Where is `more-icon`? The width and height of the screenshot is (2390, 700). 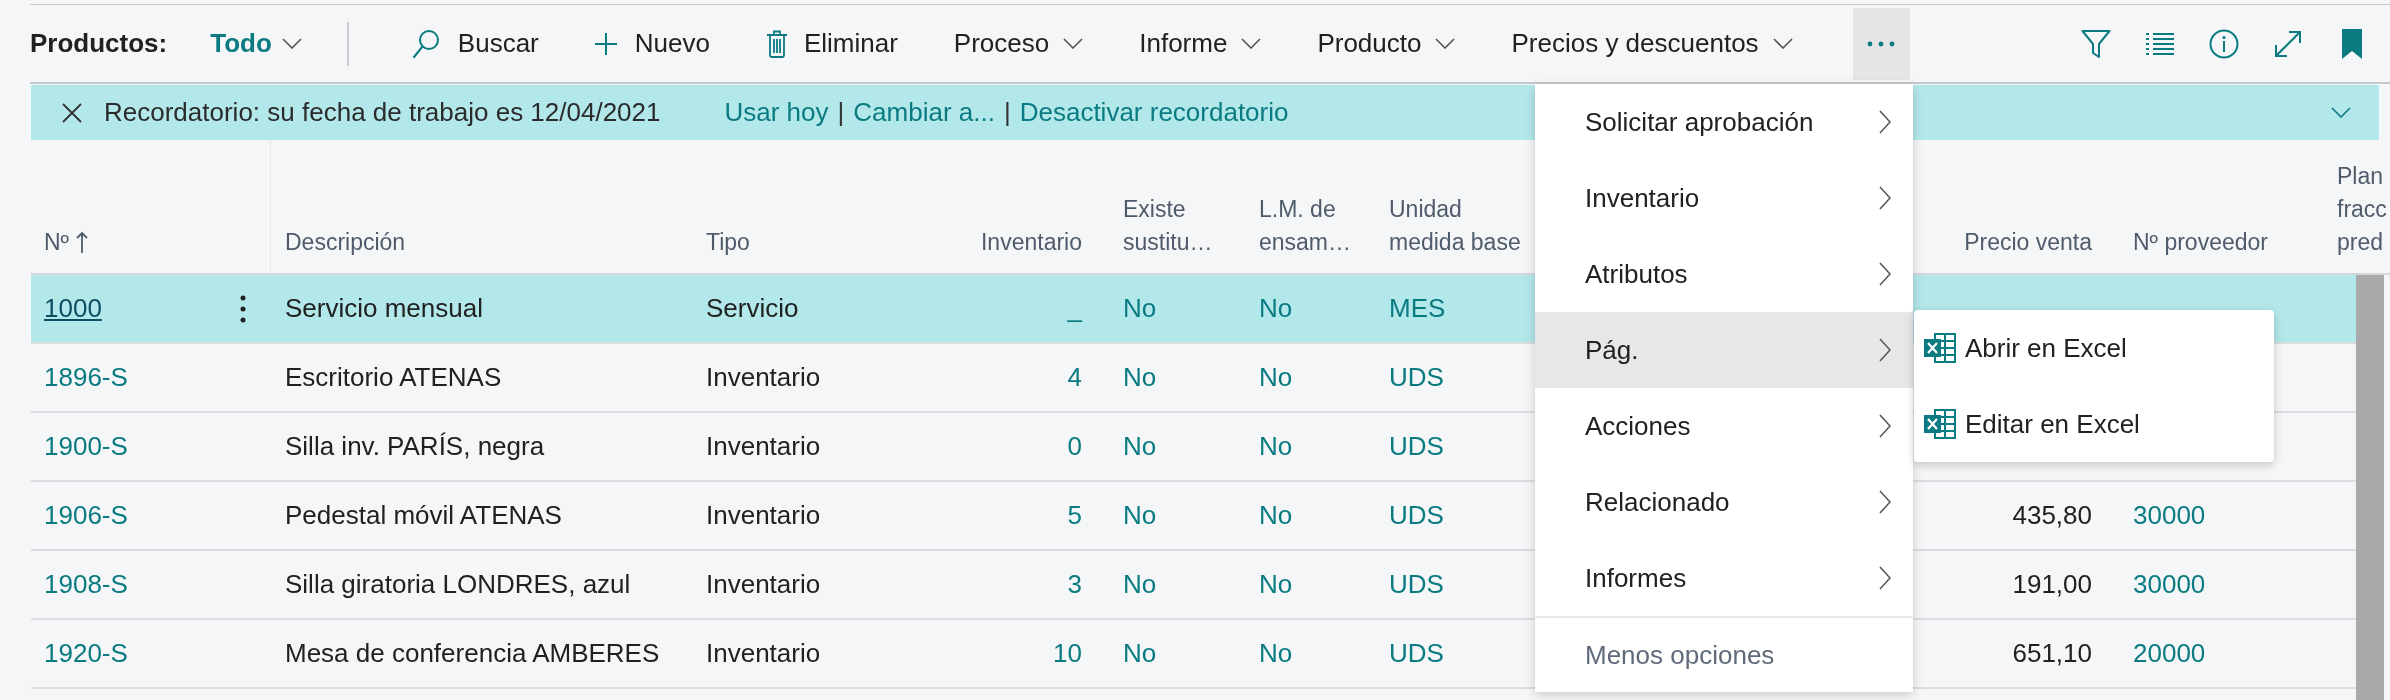 more-icon is located at coordinates (1881, 43).